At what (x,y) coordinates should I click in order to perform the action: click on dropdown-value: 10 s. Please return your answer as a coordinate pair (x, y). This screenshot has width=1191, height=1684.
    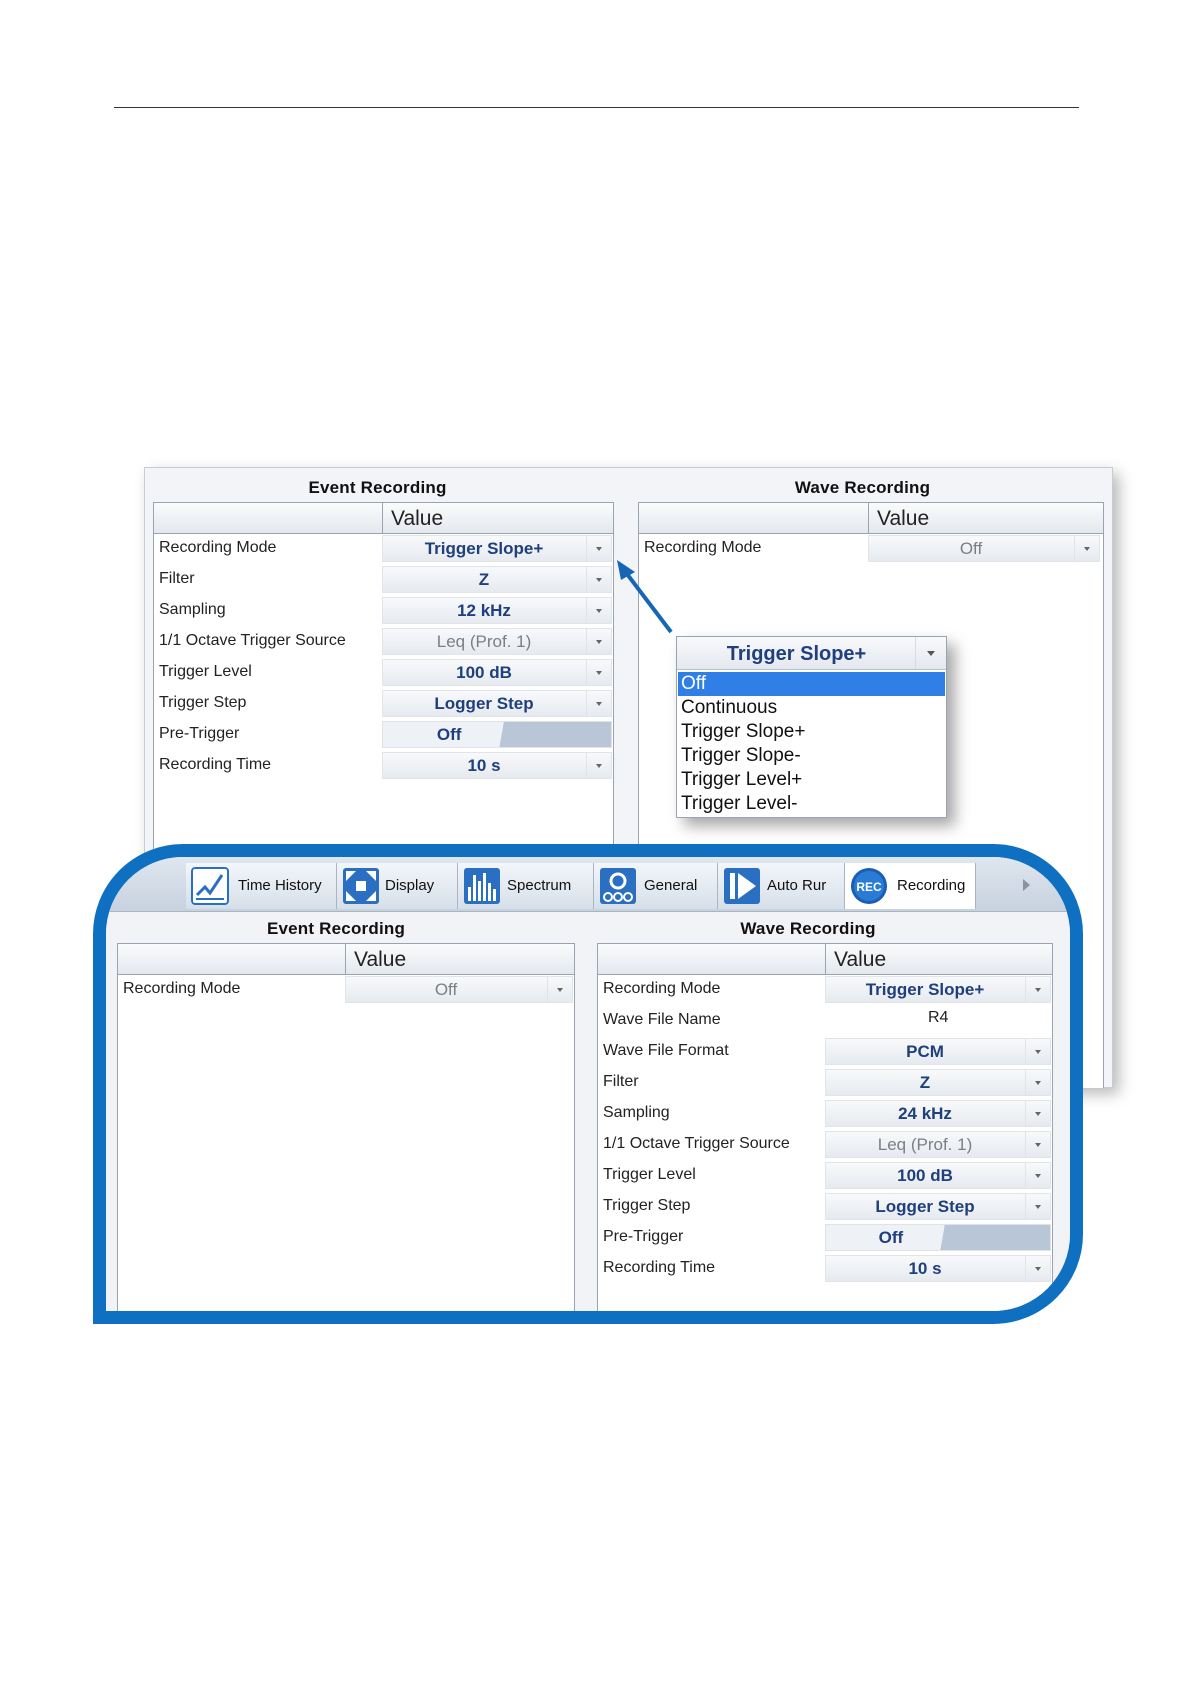
    Looking at the image, I should click on (925, 1268).